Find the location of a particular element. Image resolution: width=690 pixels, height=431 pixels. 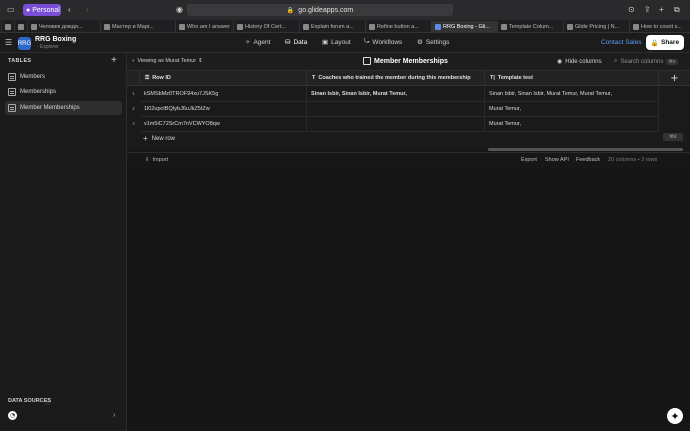

nav-layout: ▣ Layout is located at coordinates (336, 42).